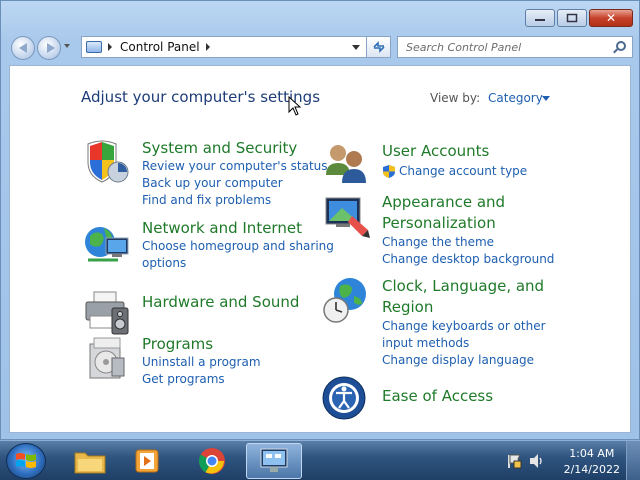 The height and width of the screenshot is (480, 640). What do you see at coordinates (463, 286) in the screenshot?
I see `category-title-line1: Clock, Language, and` at bounding box center [463, 286].